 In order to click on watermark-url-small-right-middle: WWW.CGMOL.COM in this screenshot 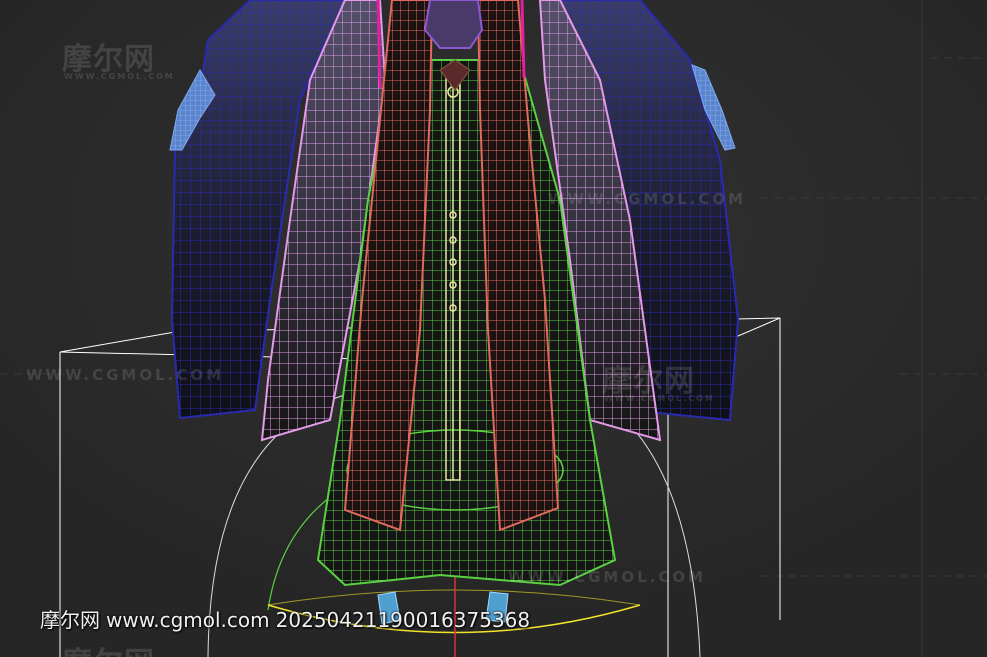, I will do `click(659, 398)`.